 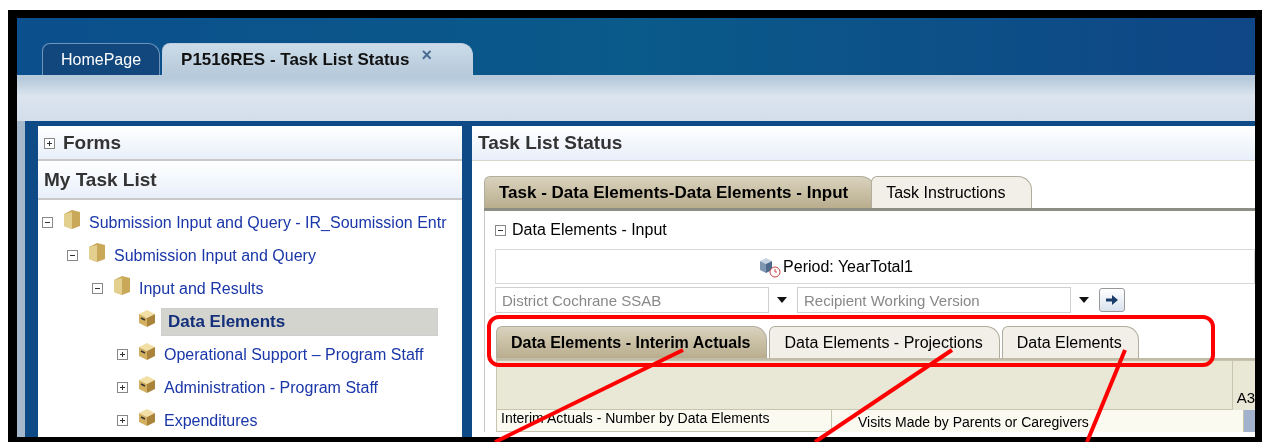 I want to click on tree-item: Input and Results, so click(x=201, y=288).